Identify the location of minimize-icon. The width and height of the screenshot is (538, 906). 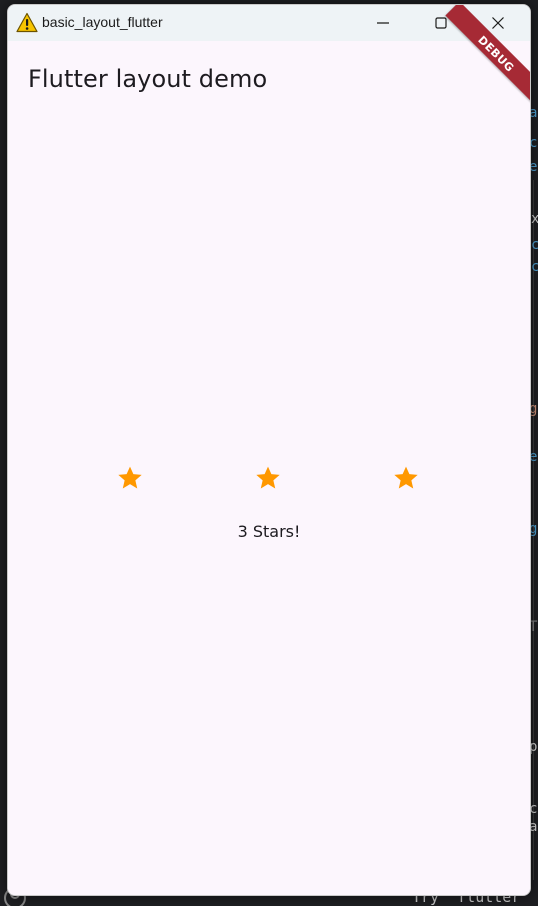
(383, 23).